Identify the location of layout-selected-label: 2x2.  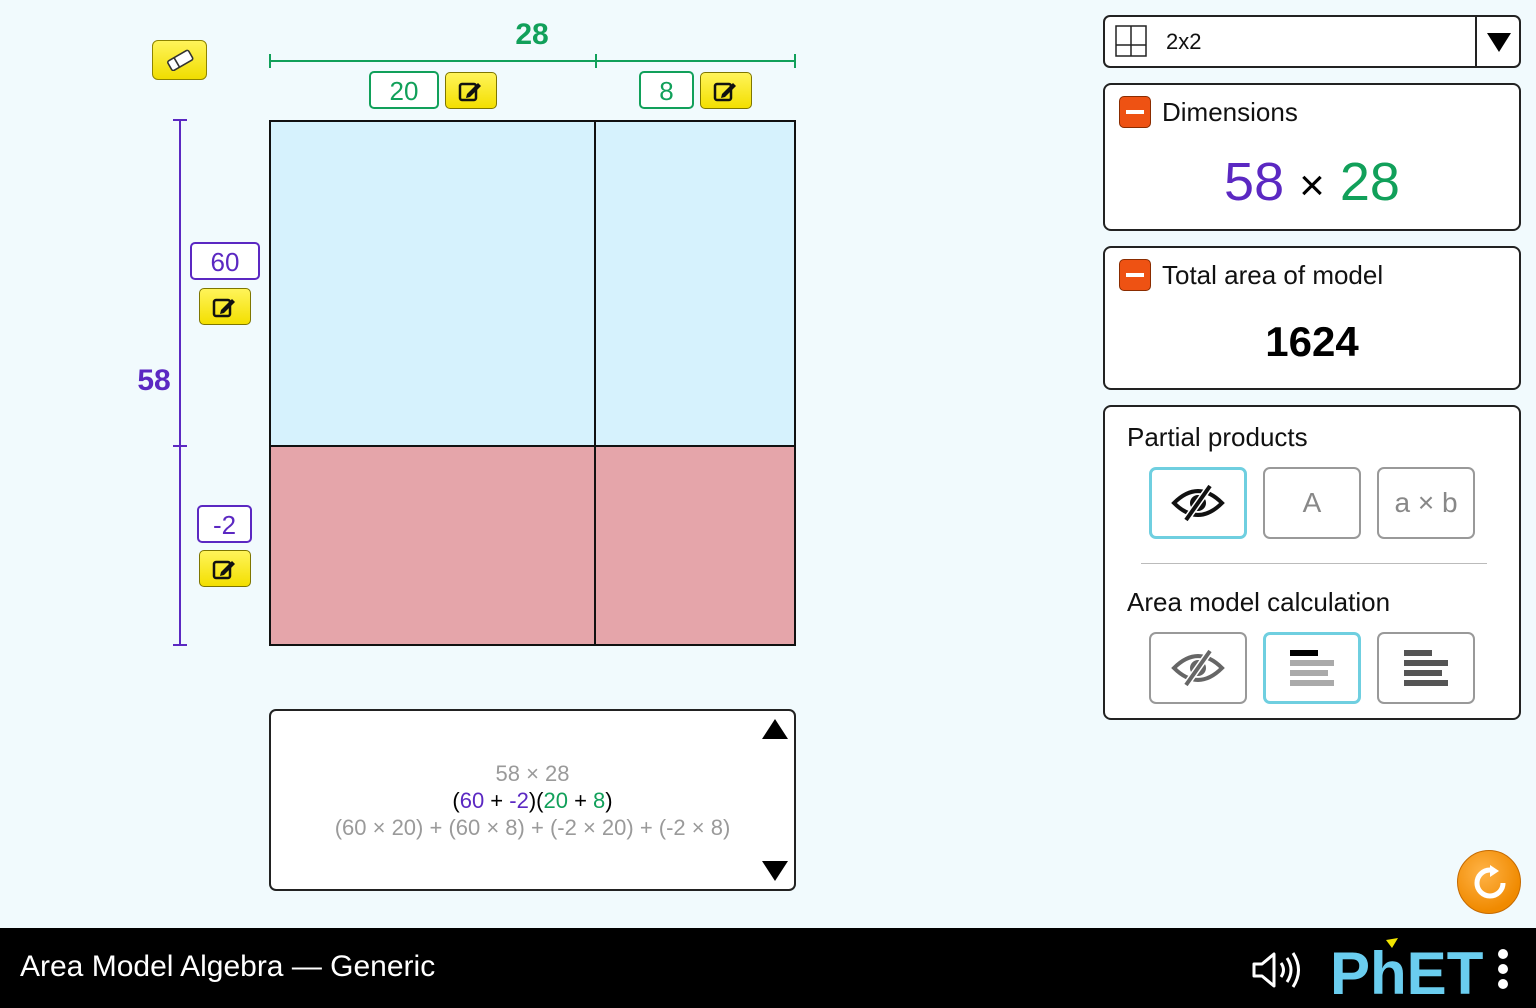
(1184, 41).